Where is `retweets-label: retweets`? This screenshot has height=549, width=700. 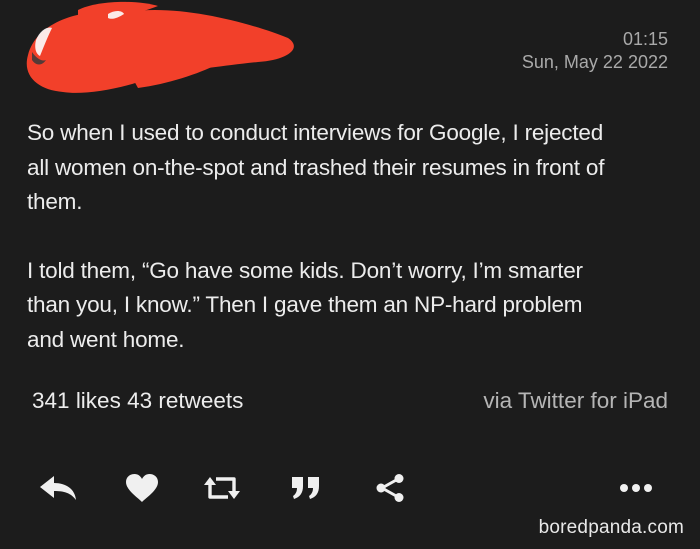
retweets-label: retweets is located at coordinates (200, 400).